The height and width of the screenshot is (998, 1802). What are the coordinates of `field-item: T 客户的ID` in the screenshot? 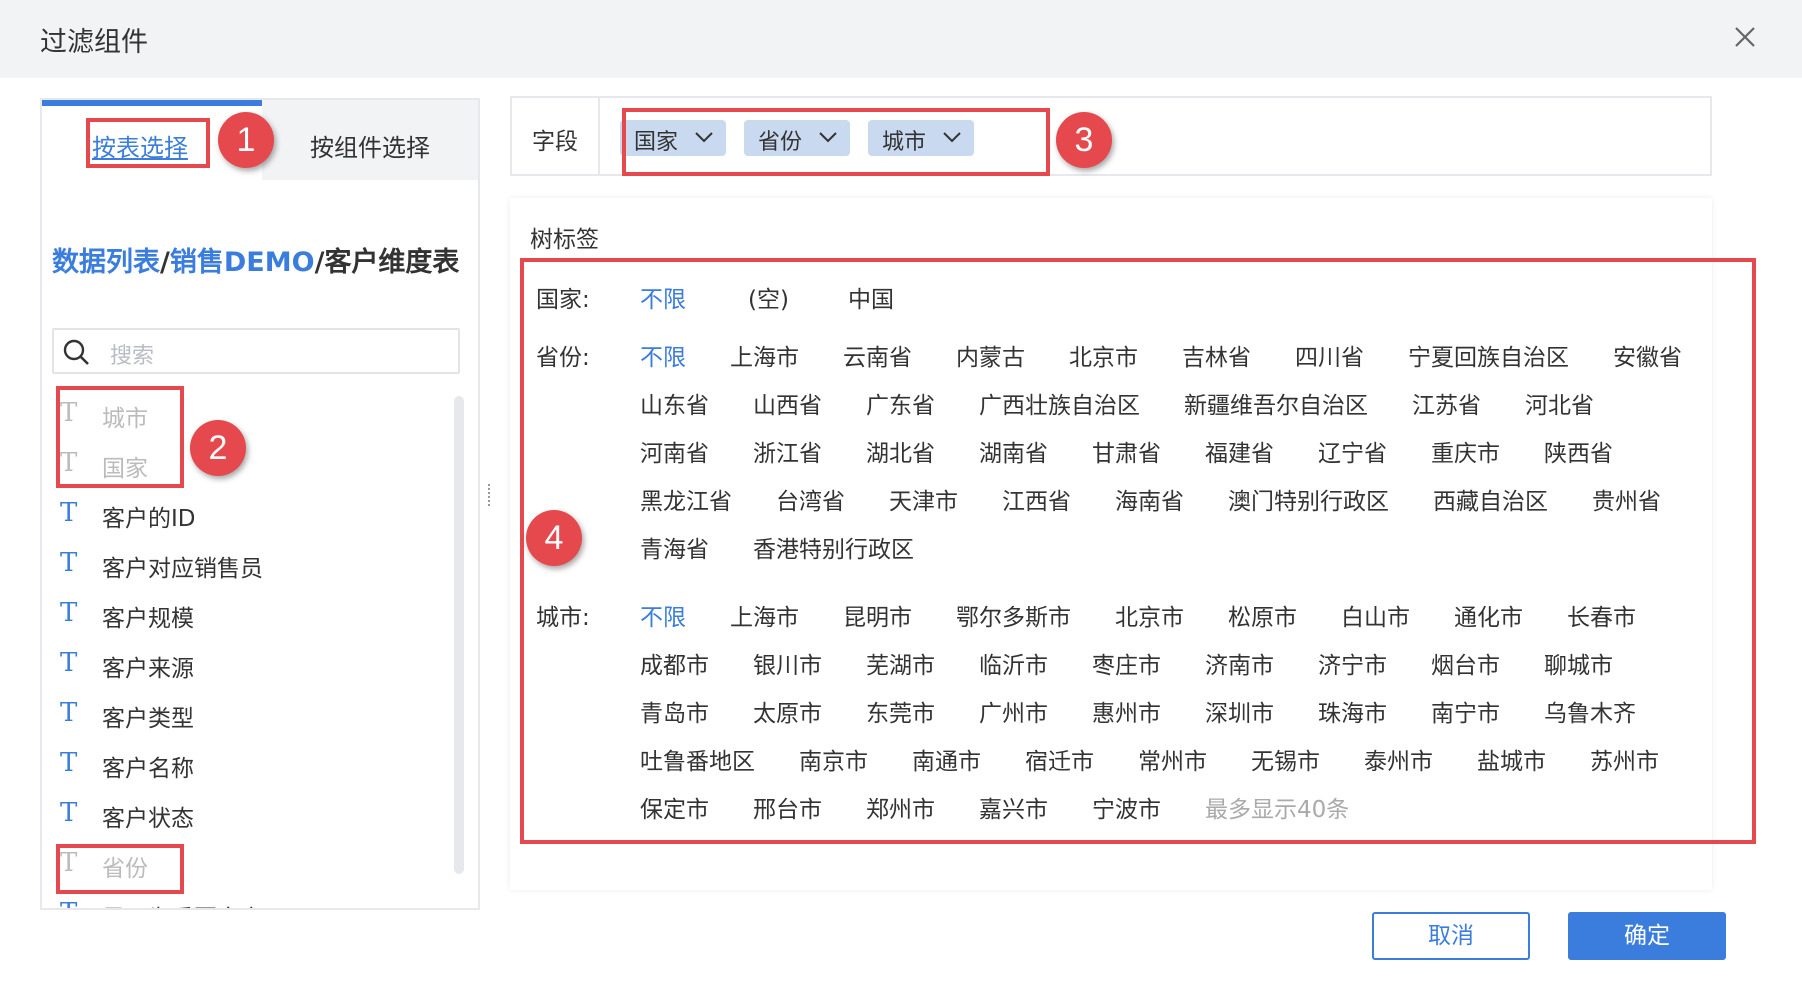 It's located at (220, 514).